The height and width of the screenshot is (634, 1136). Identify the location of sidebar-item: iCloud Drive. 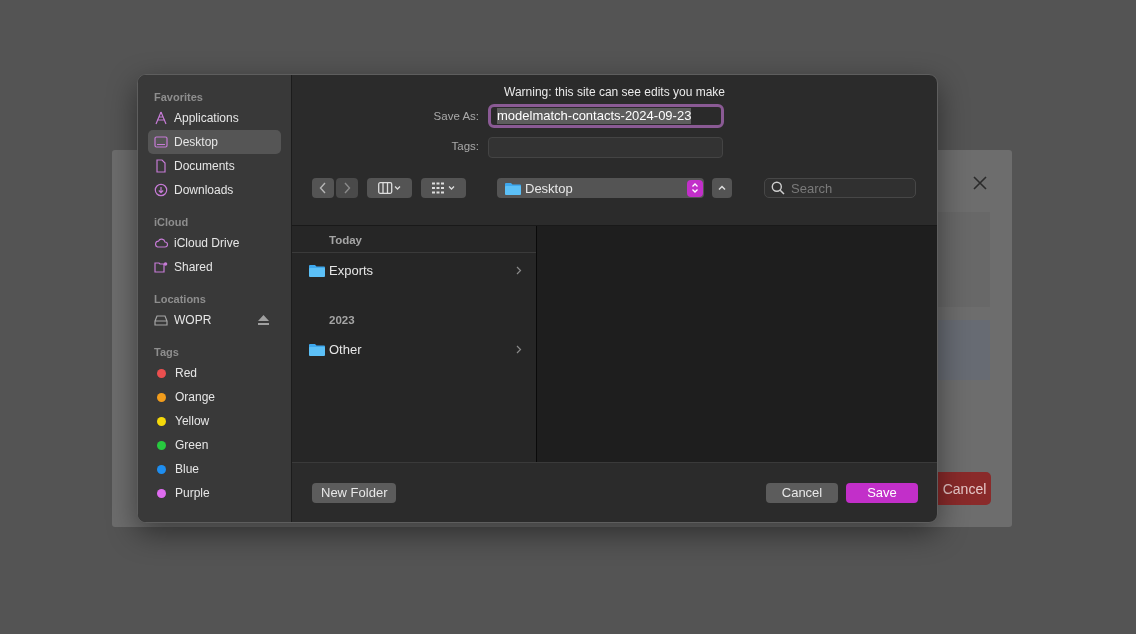
(214, 243).